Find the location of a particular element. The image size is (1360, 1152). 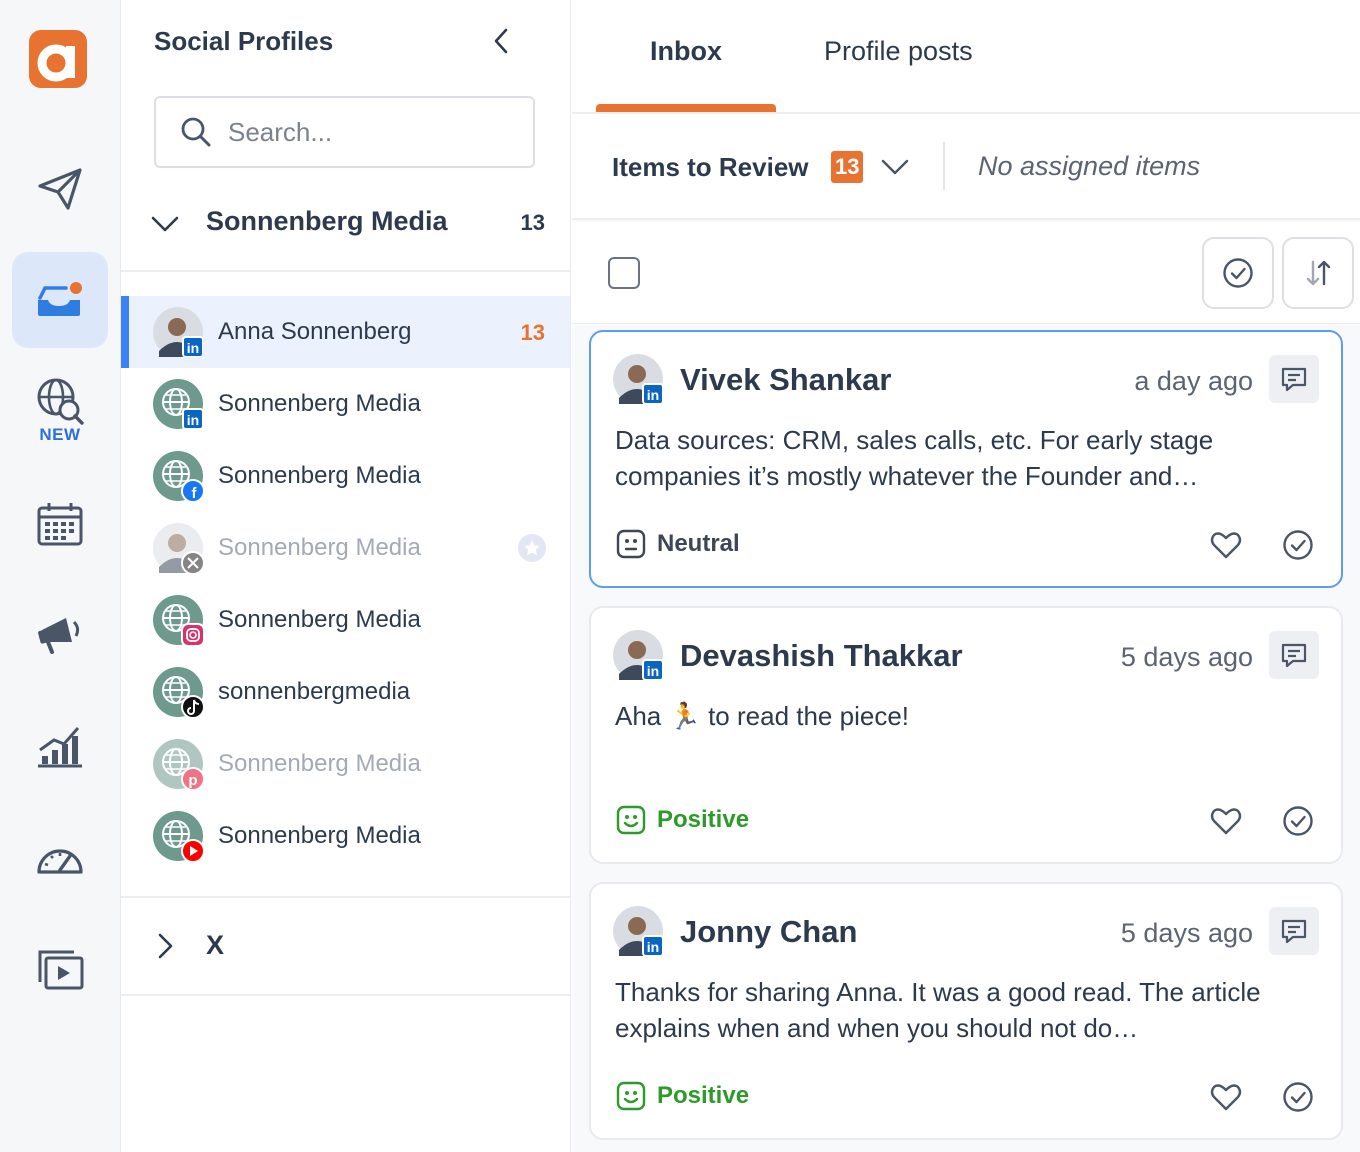

sentiment-tag: Positive is located at coordinates (682, 820).